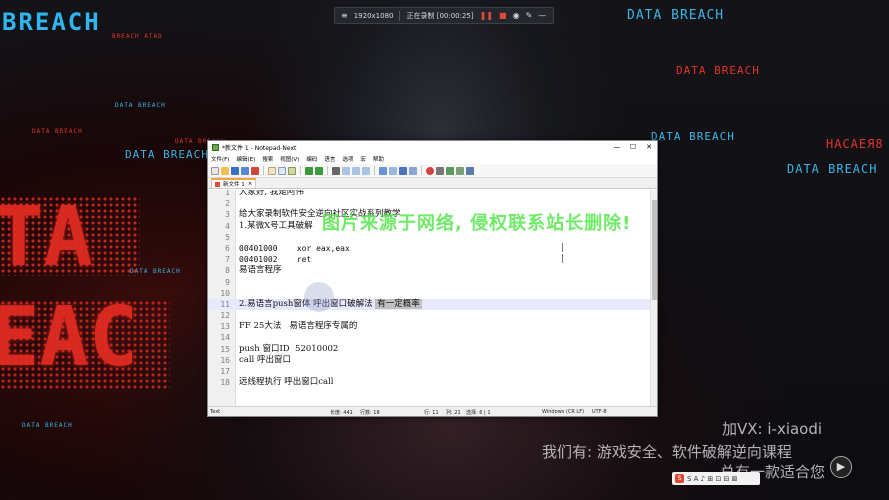 Image resolution: width=889 pixels, height=500 pixels. I want to click on window-controls: — ☐ ✕, so click(633, 147).